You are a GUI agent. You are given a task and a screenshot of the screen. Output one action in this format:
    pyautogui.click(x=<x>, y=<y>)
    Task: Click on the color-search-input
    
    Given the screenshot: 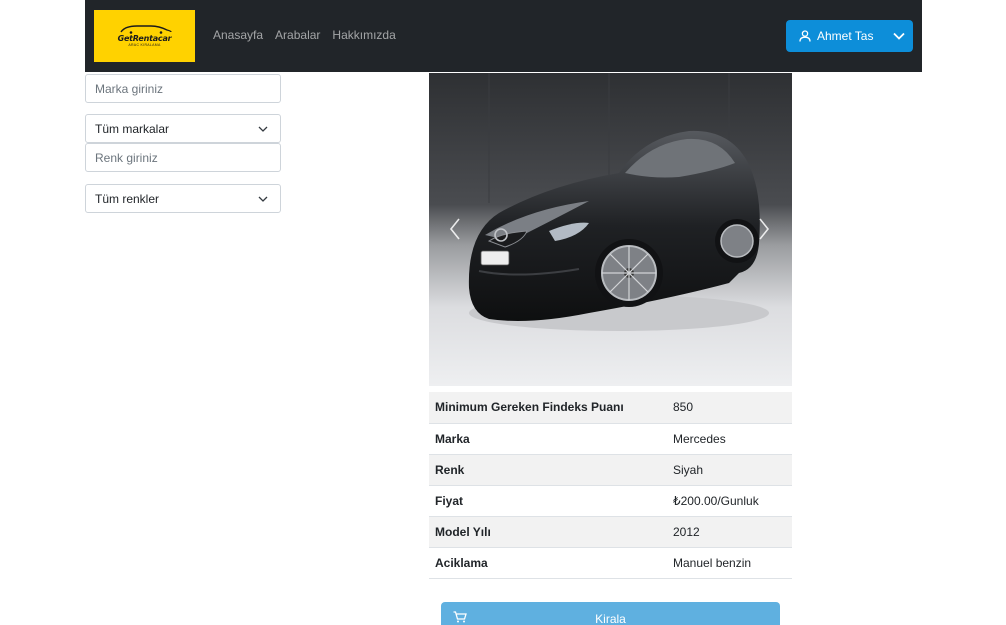 What is the action you would take?
    pyautogui.click(x=183, y=157)
    